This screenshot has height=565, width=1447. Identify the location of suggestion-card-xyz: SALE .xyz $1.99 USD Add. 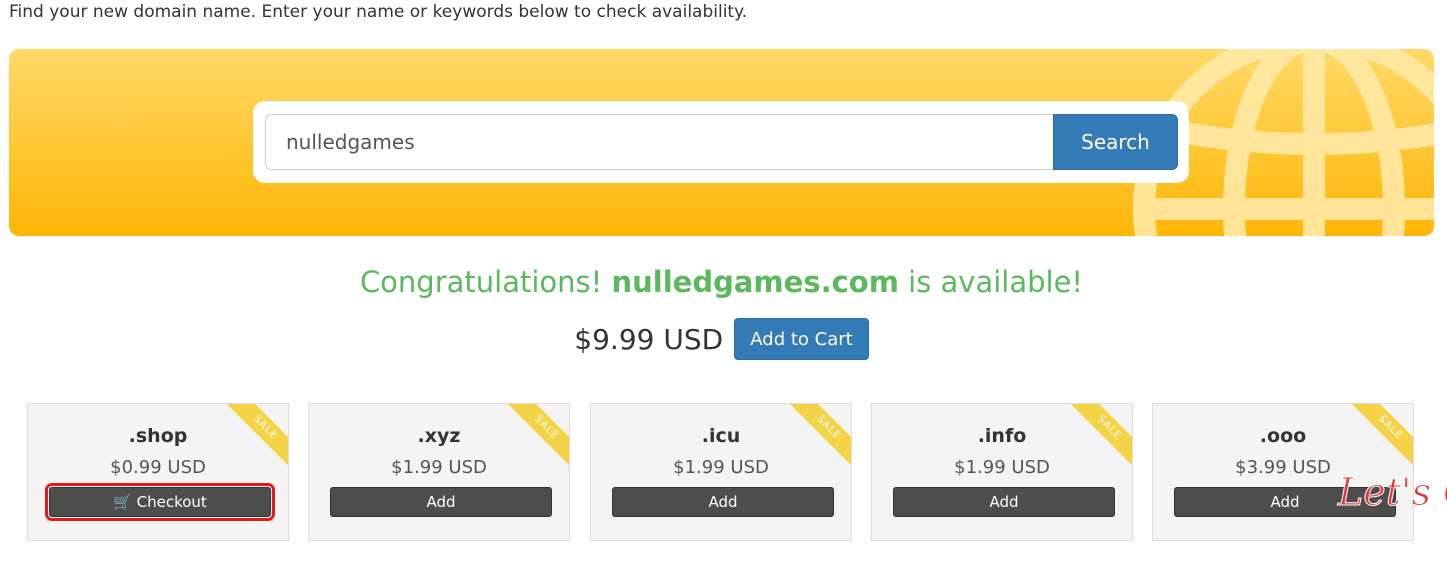
(439, 472).